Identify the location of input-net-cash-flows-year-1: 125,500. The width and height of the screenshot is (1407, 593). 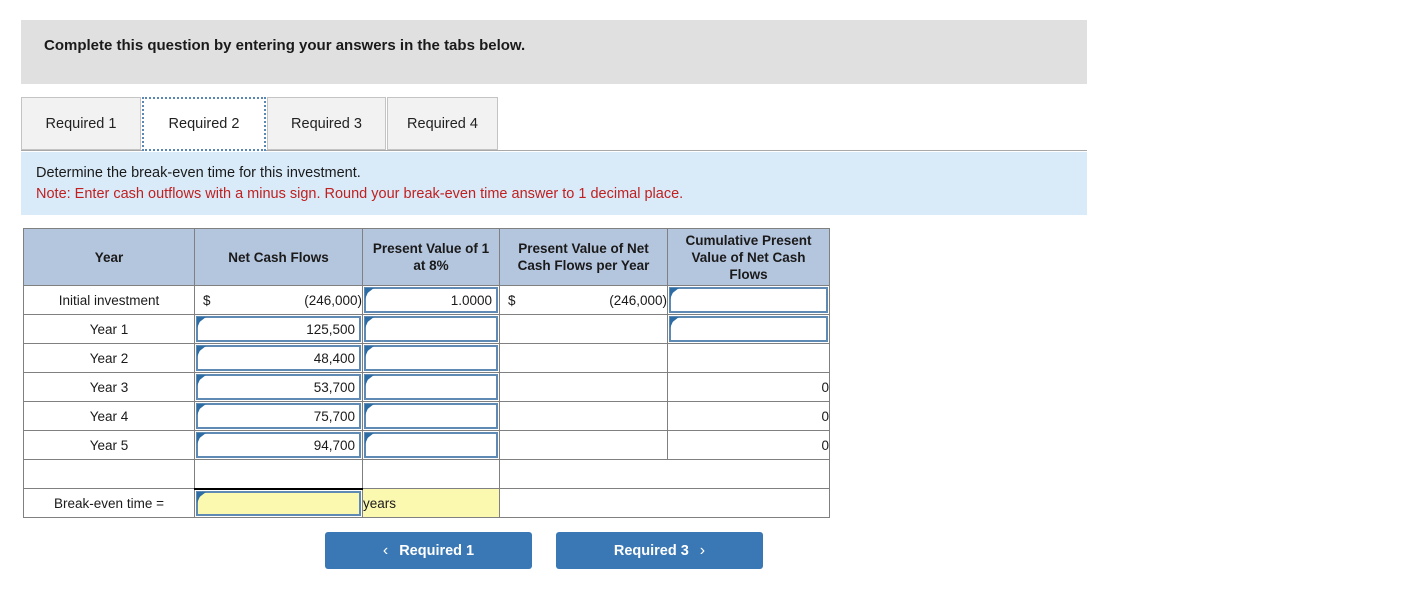
(278, 329).